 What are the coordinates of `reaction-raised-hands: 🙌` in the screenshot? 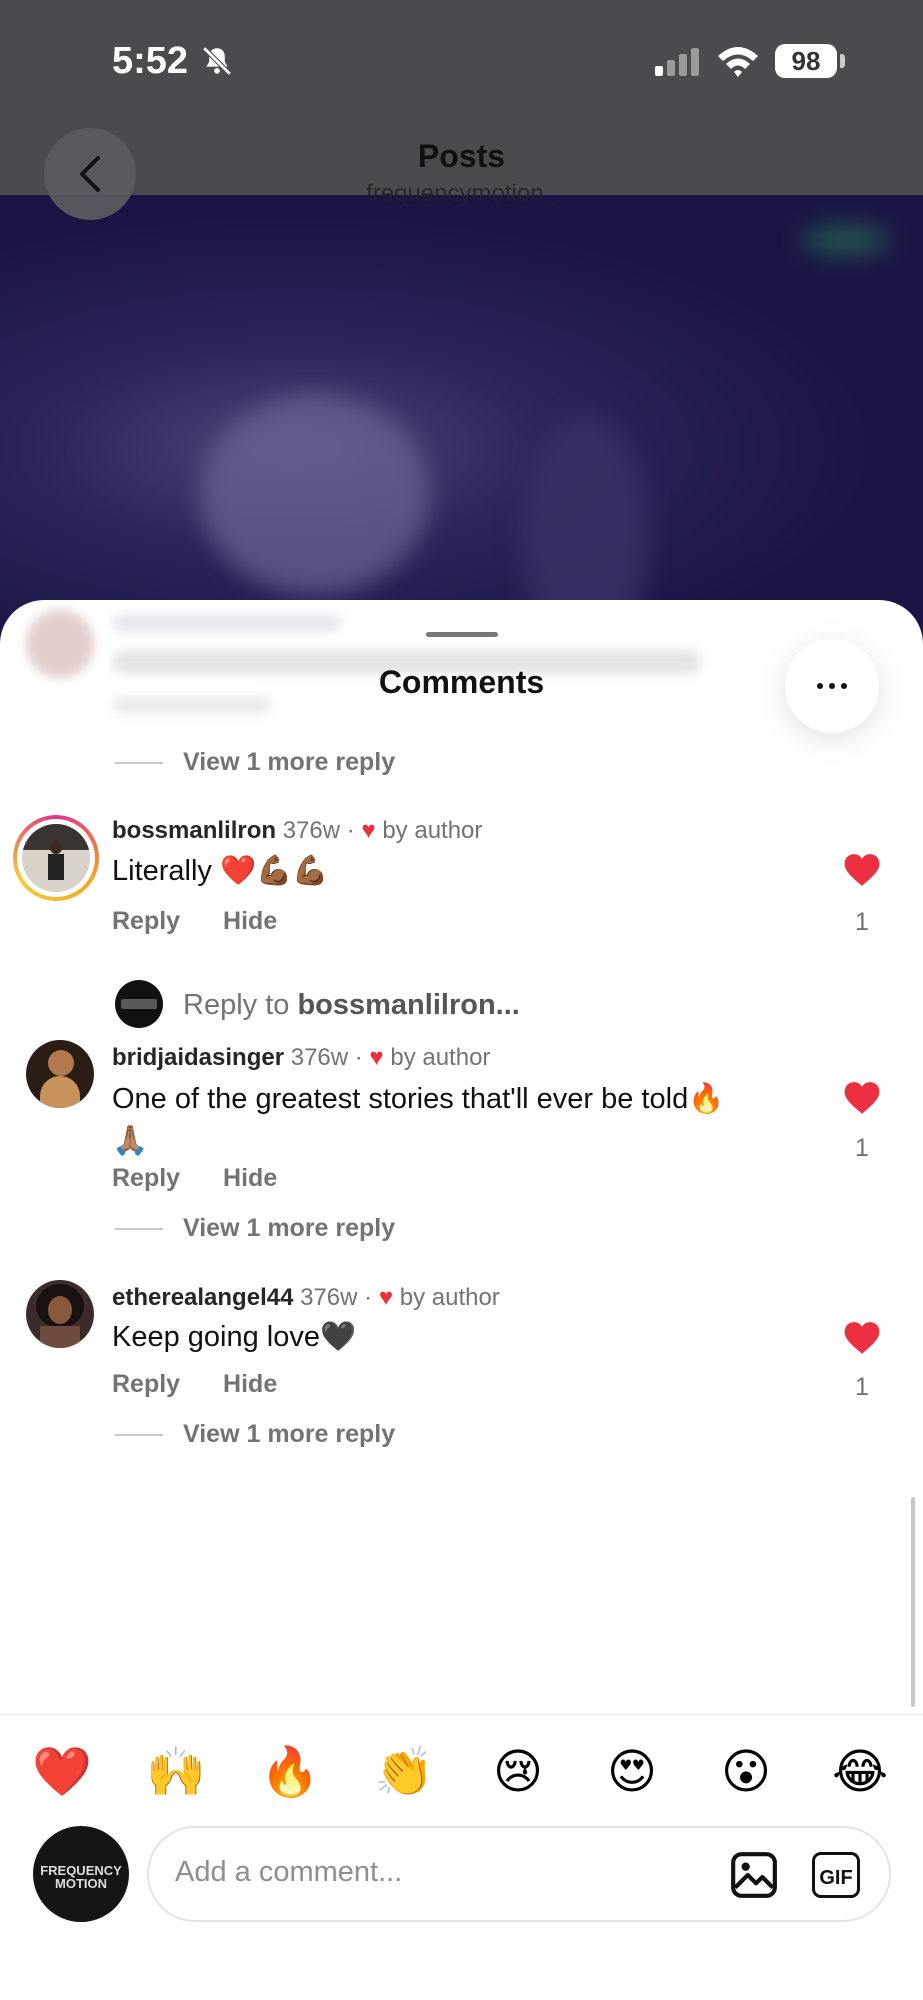 It's located at (176, 1772).